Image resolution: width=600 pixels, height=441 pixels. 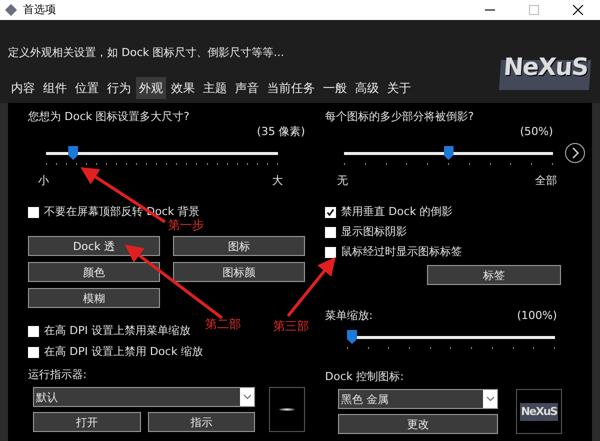 I want to click on check-icon, so click(x=330, y=212).